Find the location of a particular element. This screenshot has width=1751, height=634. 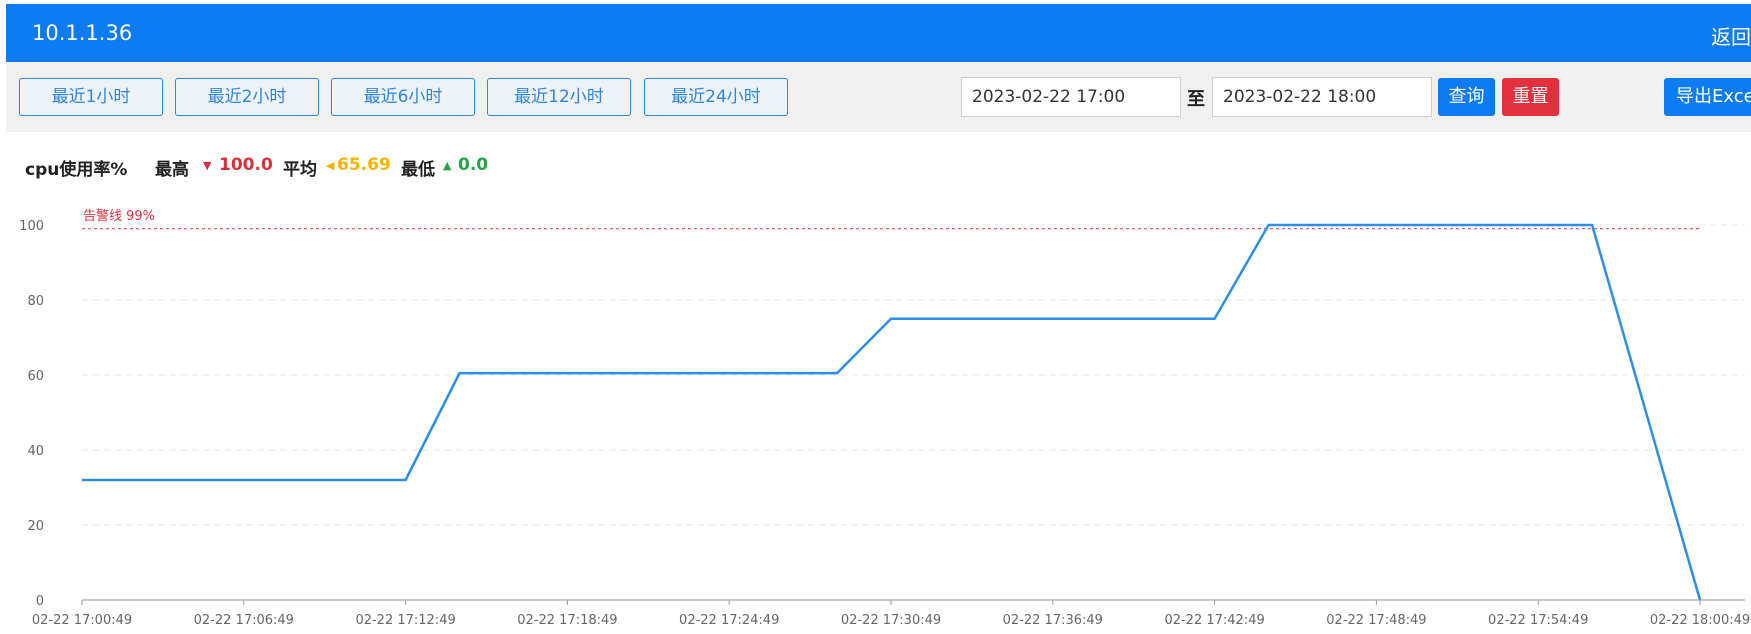

metric-label: cpu使用率% is located at coordinates (76, 170).